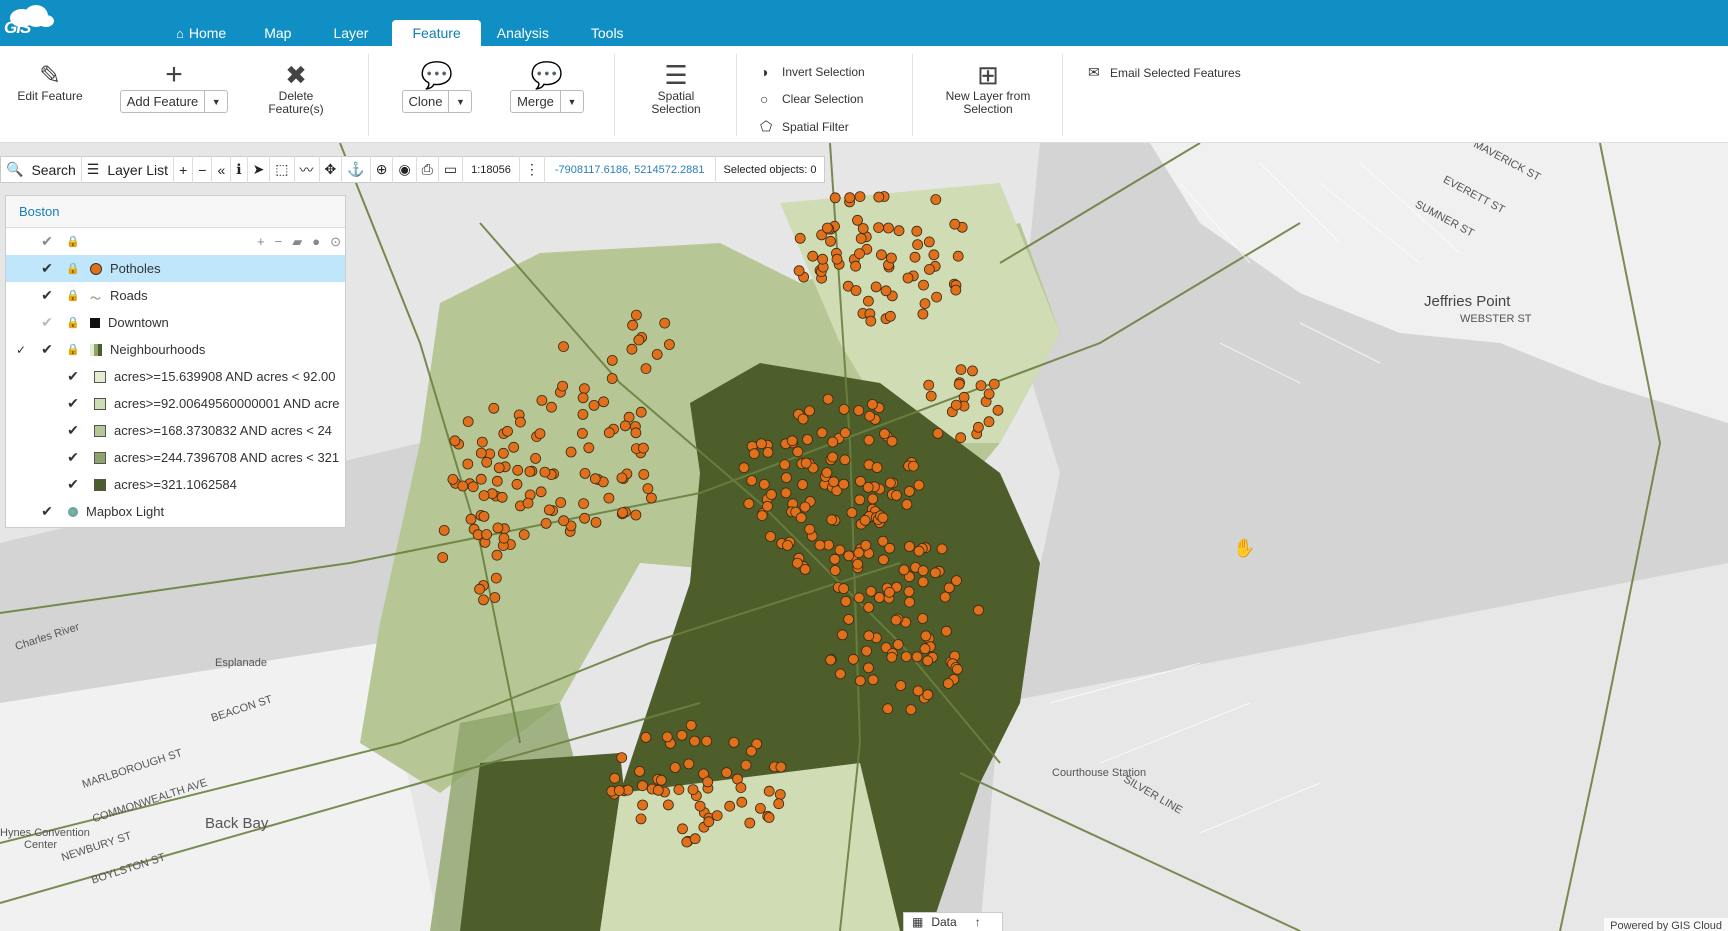 The width and height of the screenshot is (1728, 931). What do you see at coordinates (175, 268) in the screenshot?
I see `layer-row-potholes: ✔ 🔒 Potholes` at bounding box center [175, 268].